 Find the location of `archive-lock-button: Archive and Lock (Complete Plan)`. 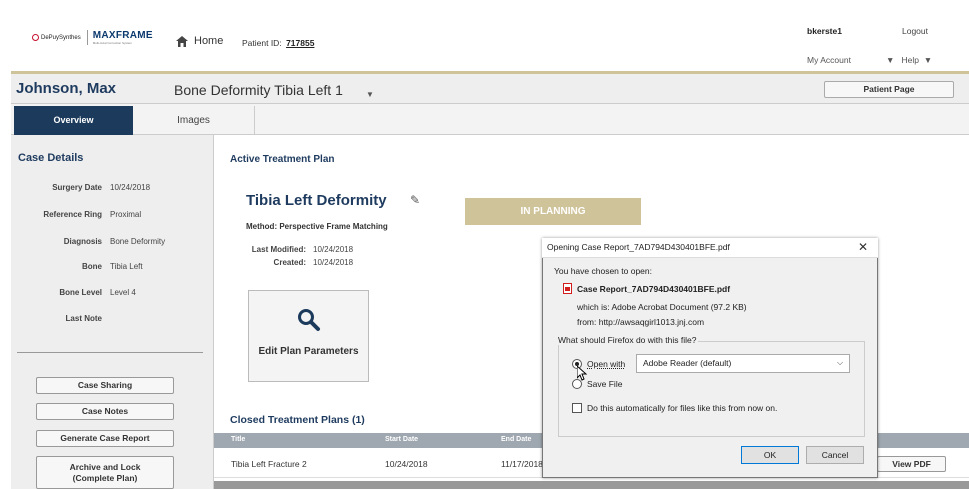

archive-lock-button: Archive and Lock (Complete Plan) is located at coordinates (105, 472).